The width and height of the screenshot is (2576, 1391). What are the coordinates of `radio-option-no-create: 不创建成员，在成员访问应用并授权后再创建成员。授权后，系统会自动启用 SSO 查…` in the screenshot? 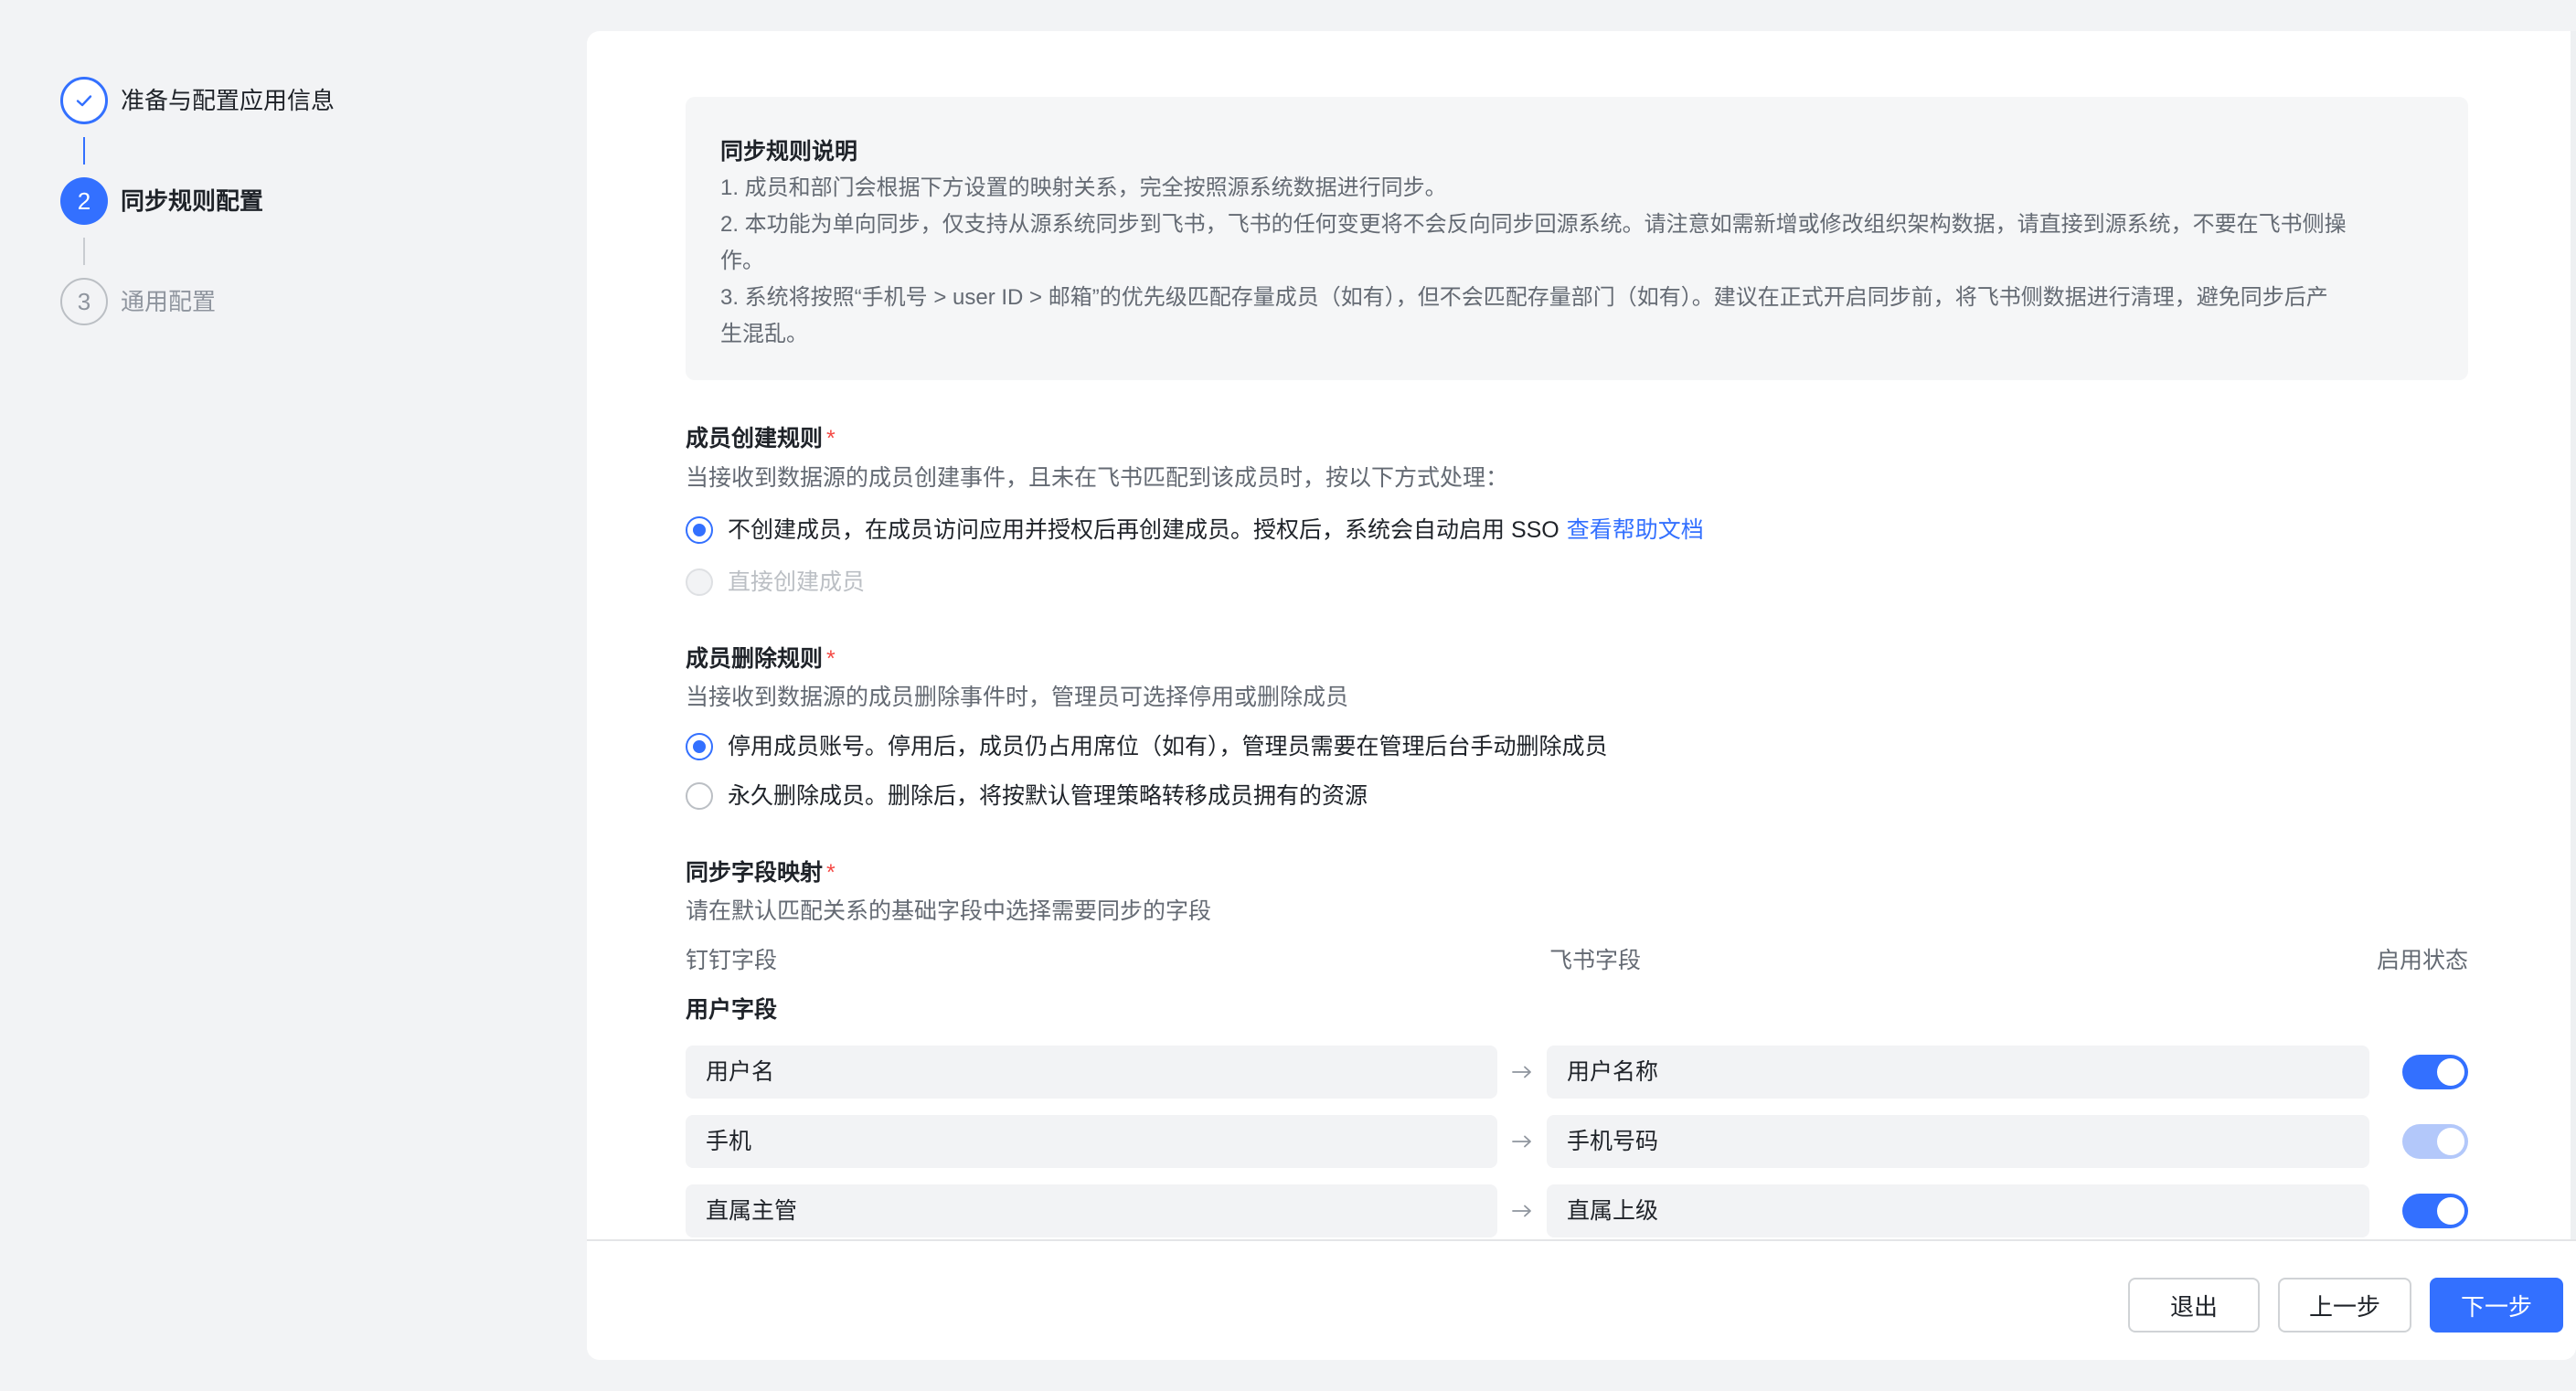 It's located at (1195, 530).